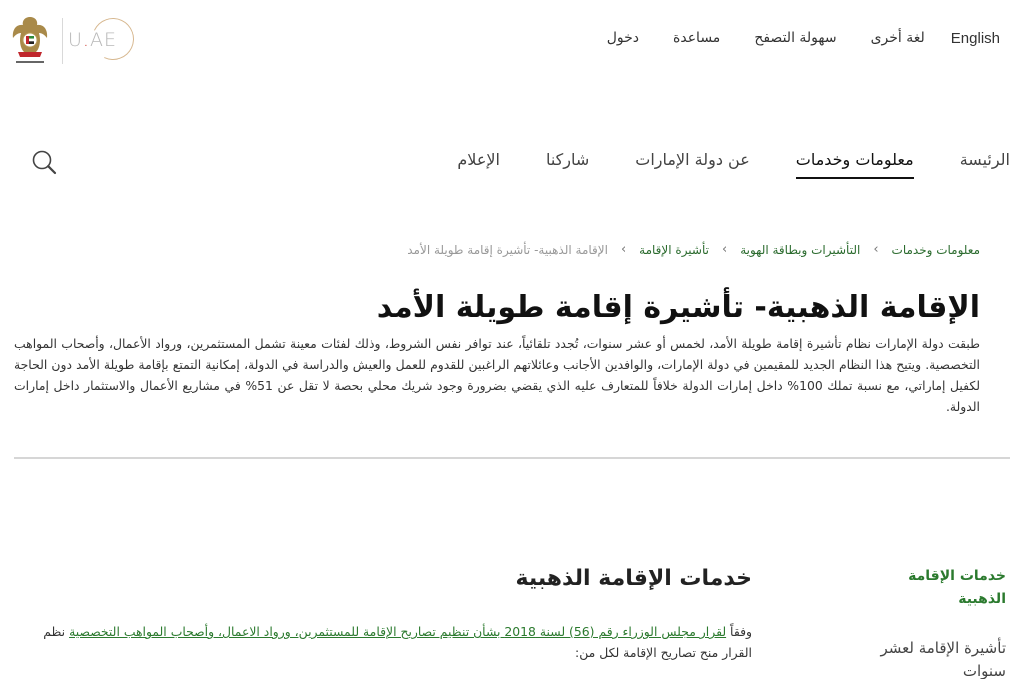  I want to click on breadcrumb-item: معلومات وخدمات, so click(936, 250).